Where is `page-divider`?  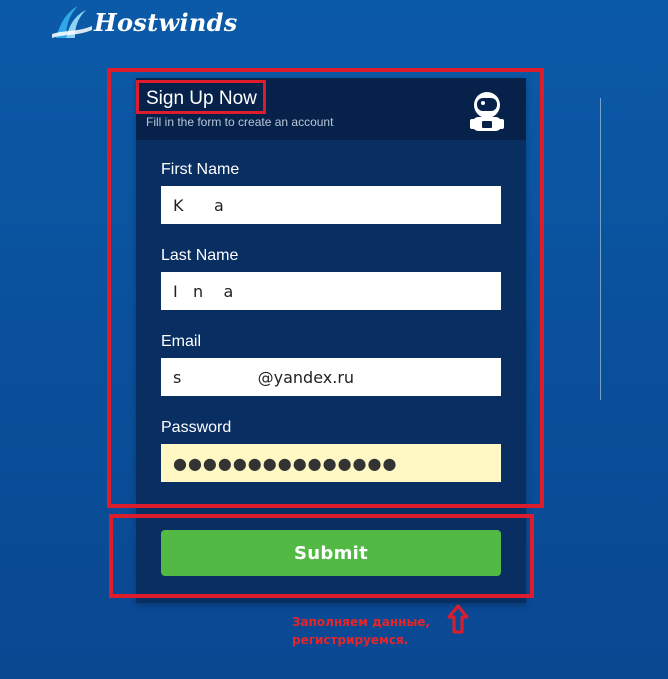
page-divider is located at coordinates (600, 249).